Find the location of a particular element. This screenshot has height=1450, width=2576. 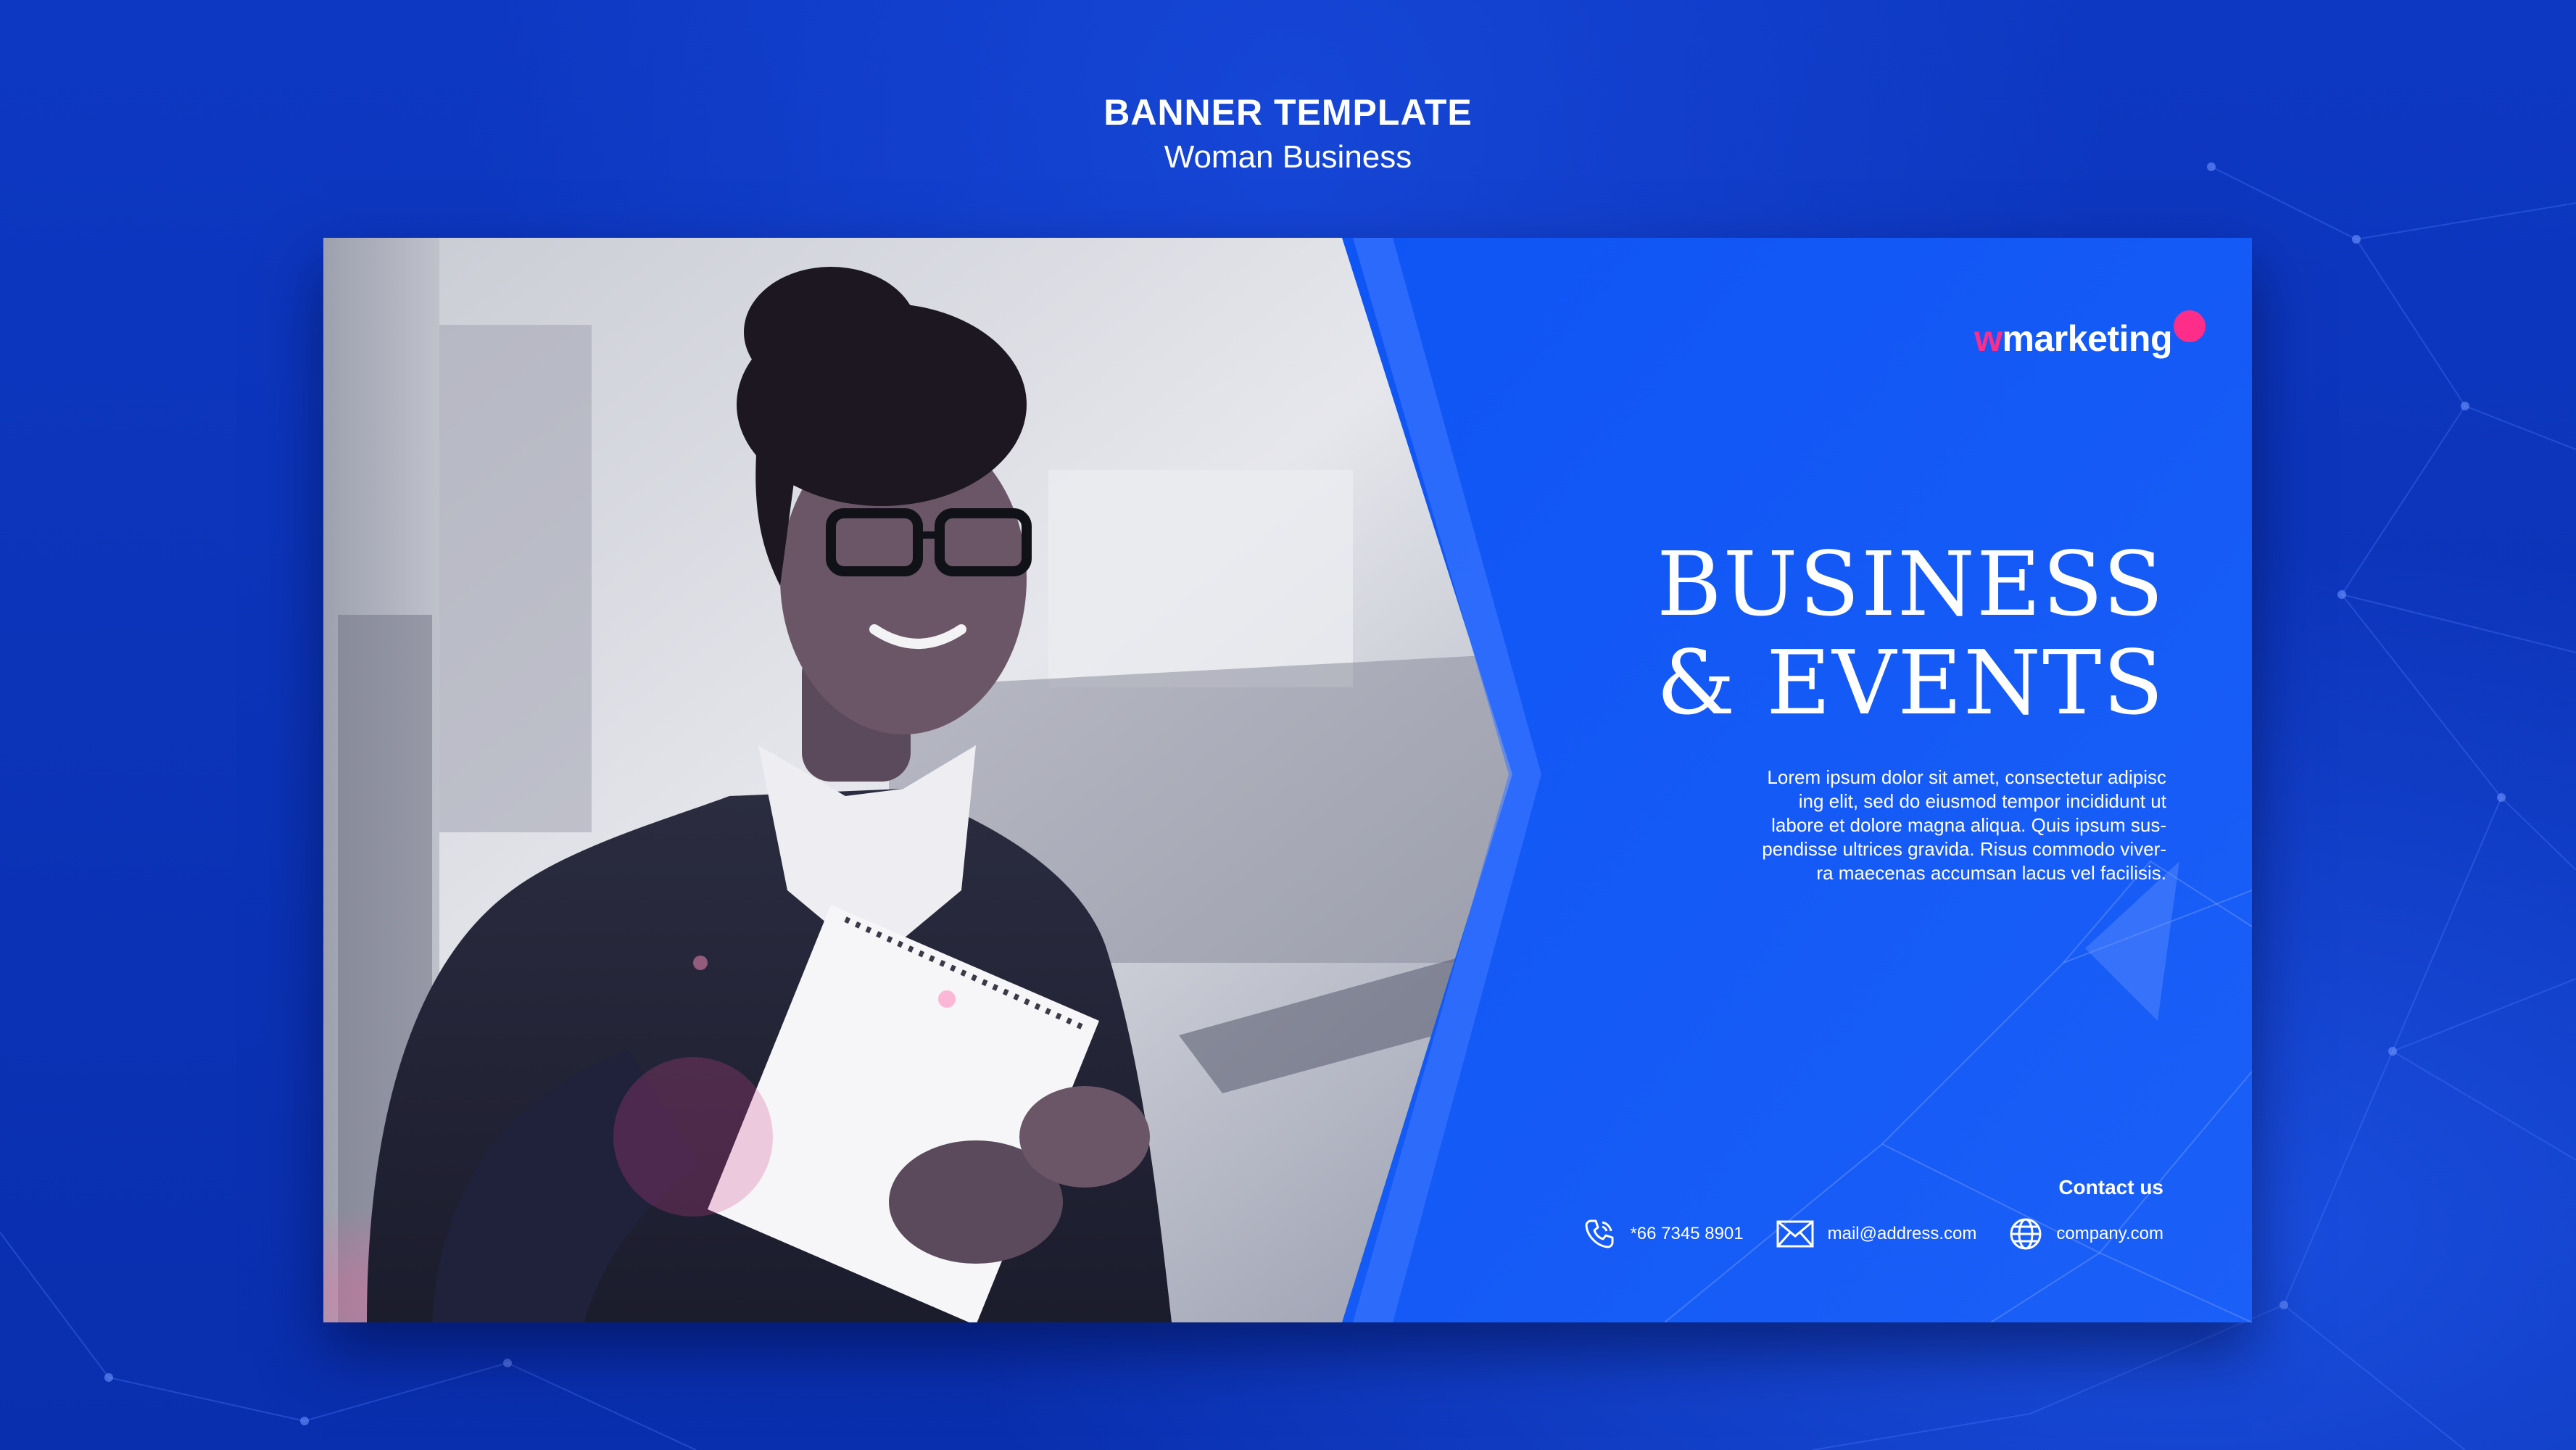

logo-dot-icon is located at coordinates (2190, 326).